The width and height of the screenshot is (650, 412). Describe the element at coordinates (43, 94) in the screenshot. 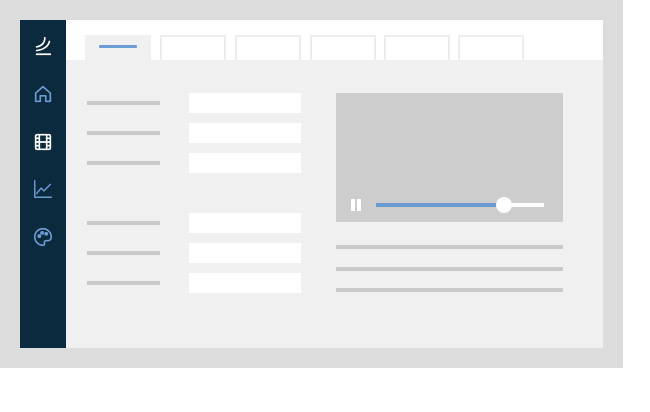

I see `home-icon` at that location.